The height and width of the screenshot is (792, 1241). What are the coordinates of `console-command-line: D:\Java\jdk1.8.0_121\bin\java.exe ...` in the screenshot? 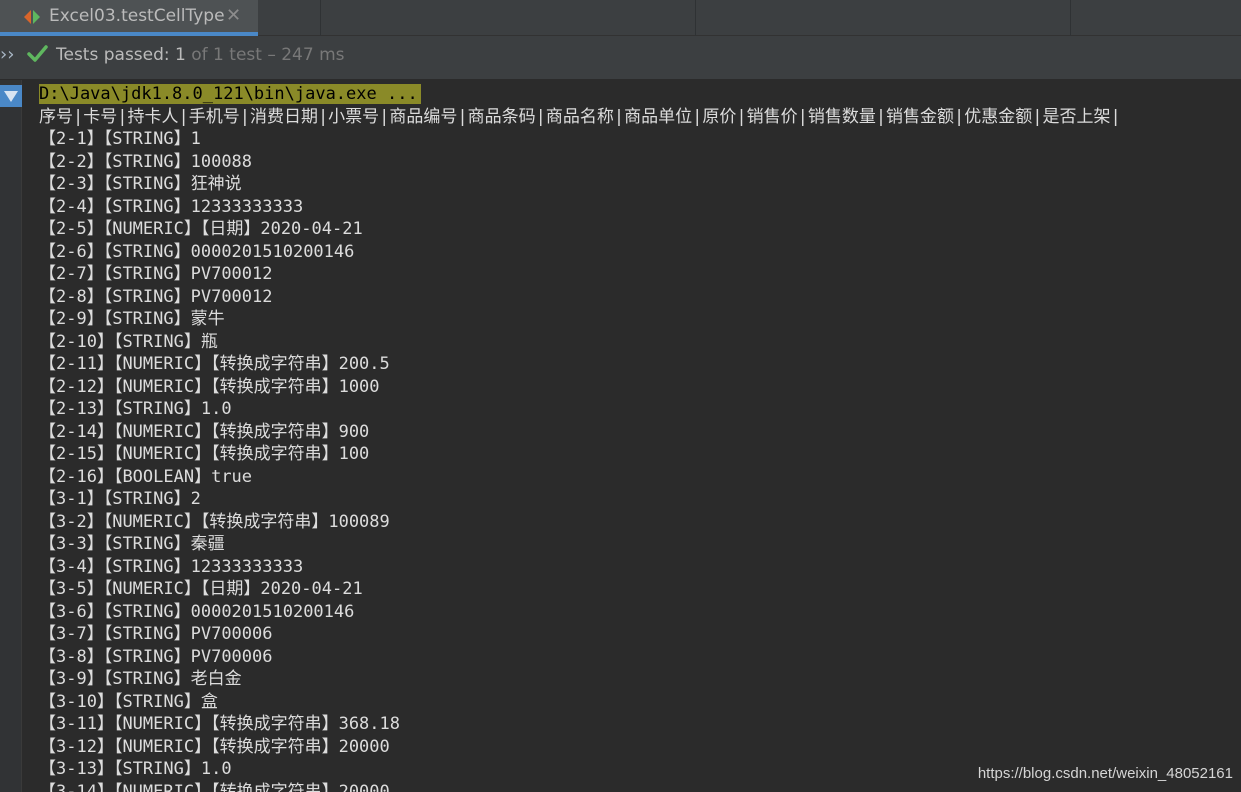 It's located at (580, 94).